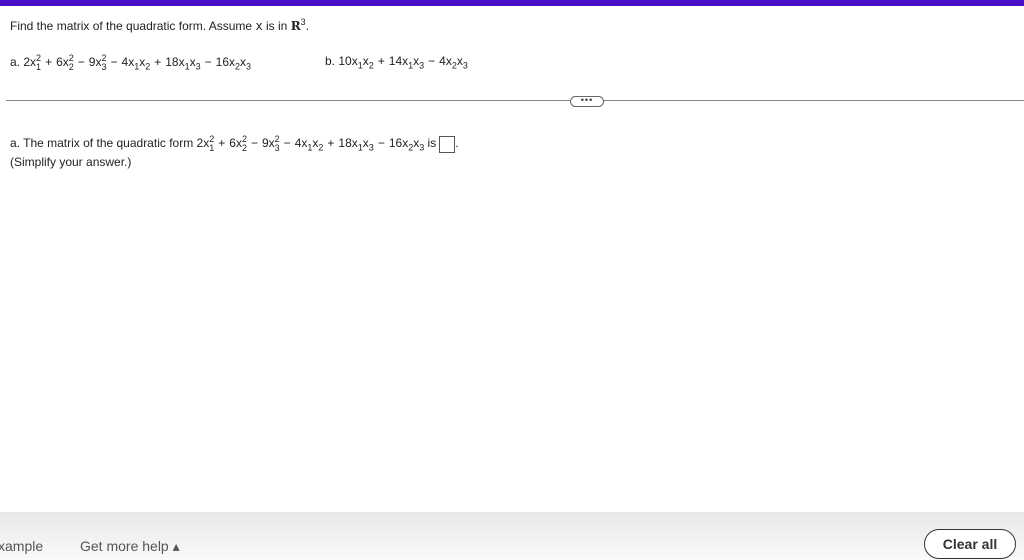 The width and height of the screenshot is (1024, 560). Describe the element at coordinates (430, 143) in the screenshot. I see `answer-suffix: is` at that location.